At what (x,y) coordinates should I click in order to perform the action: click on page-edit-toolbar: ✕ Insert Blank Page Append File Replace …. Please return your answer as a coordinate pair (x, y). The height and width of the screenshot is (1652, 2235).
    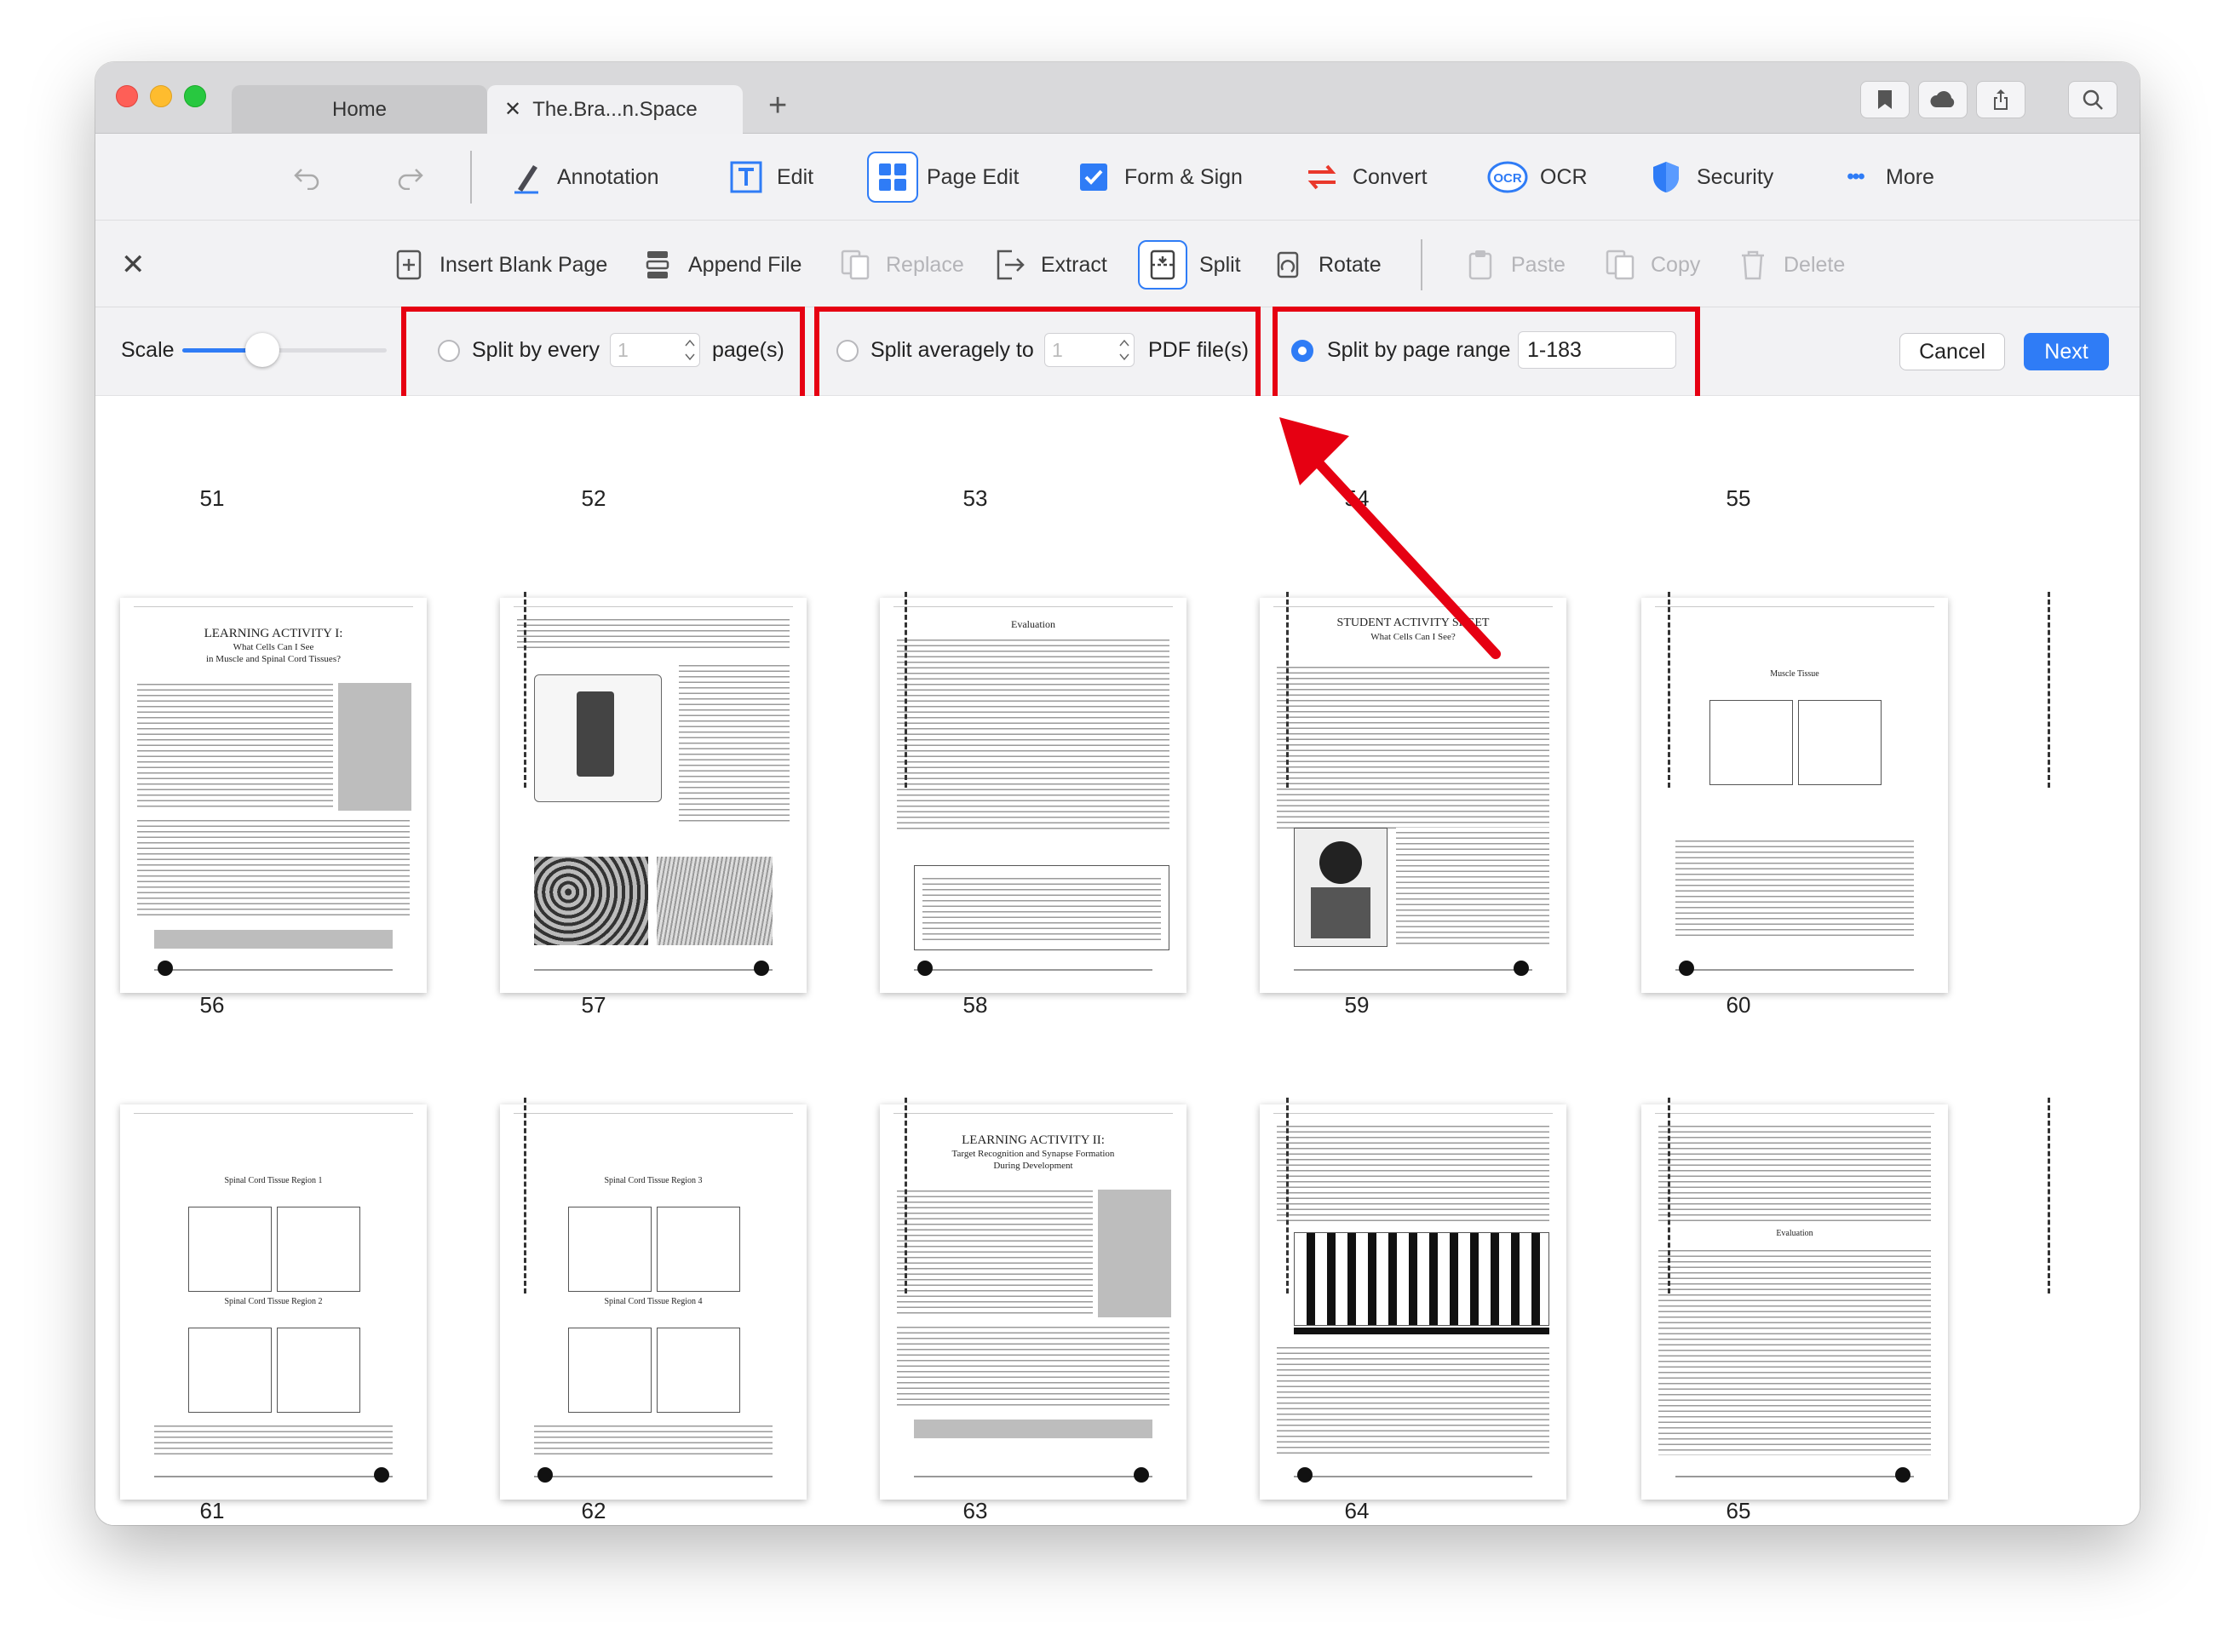
    Looking at the image, I should click on (1117, 264).